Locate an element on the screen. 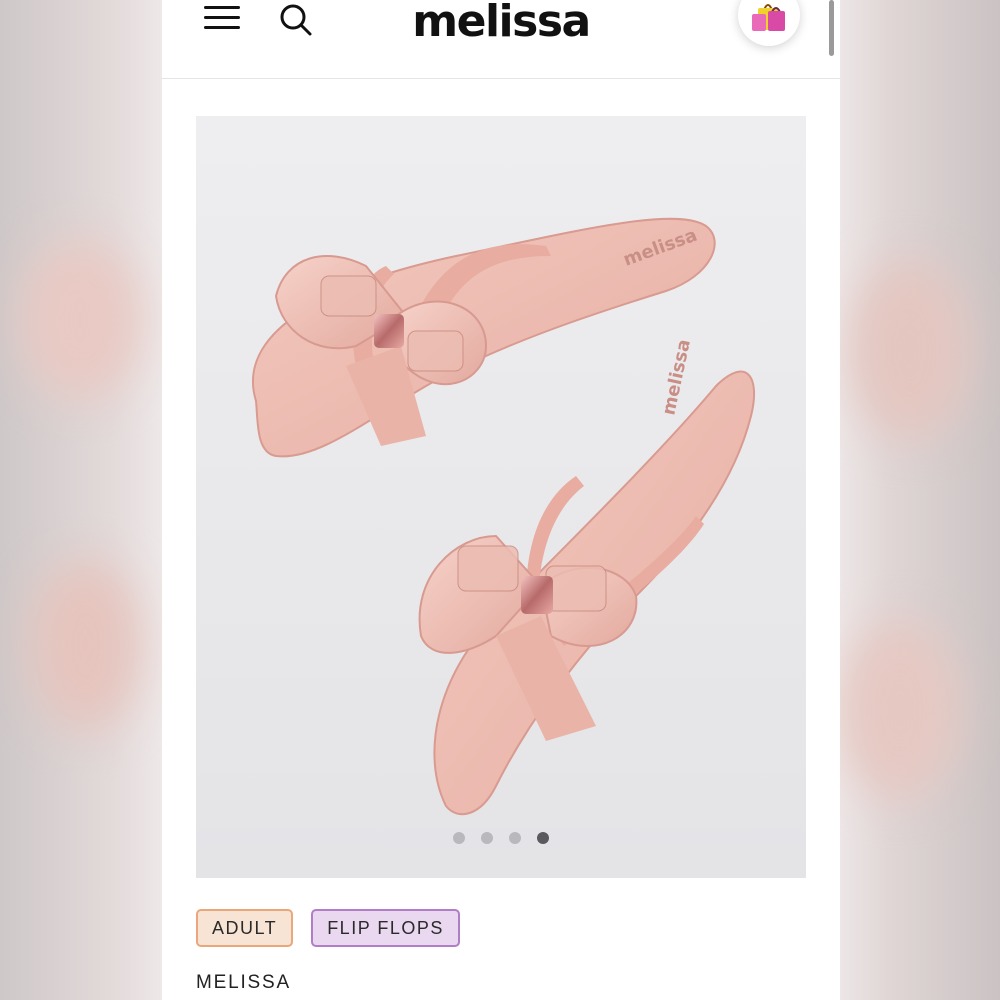 This screenshot has height=1000, width=1000. product-brand: MELISSA is located at coordinates (243, 982).